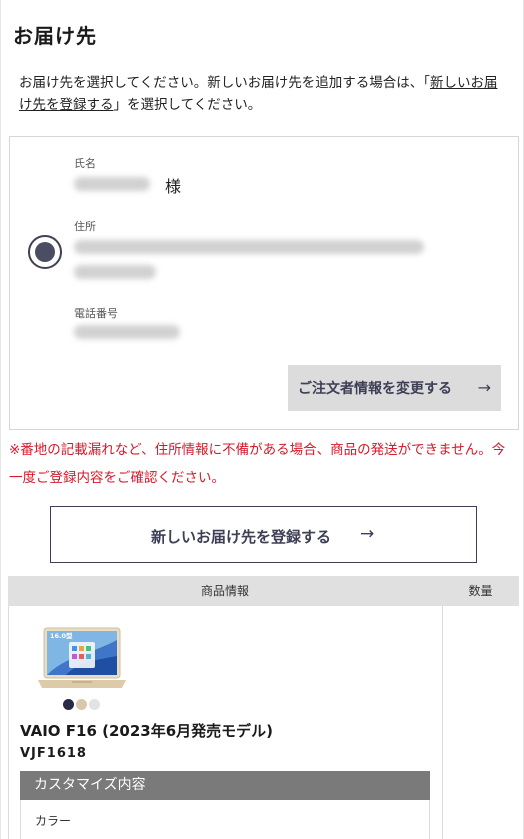 The width and height of the screenshot is (524, 839). What do you see at coordinates (224, 591) in the screenshot?
I see `header-product-info: 商品情報` at bounding box center [224, 591].